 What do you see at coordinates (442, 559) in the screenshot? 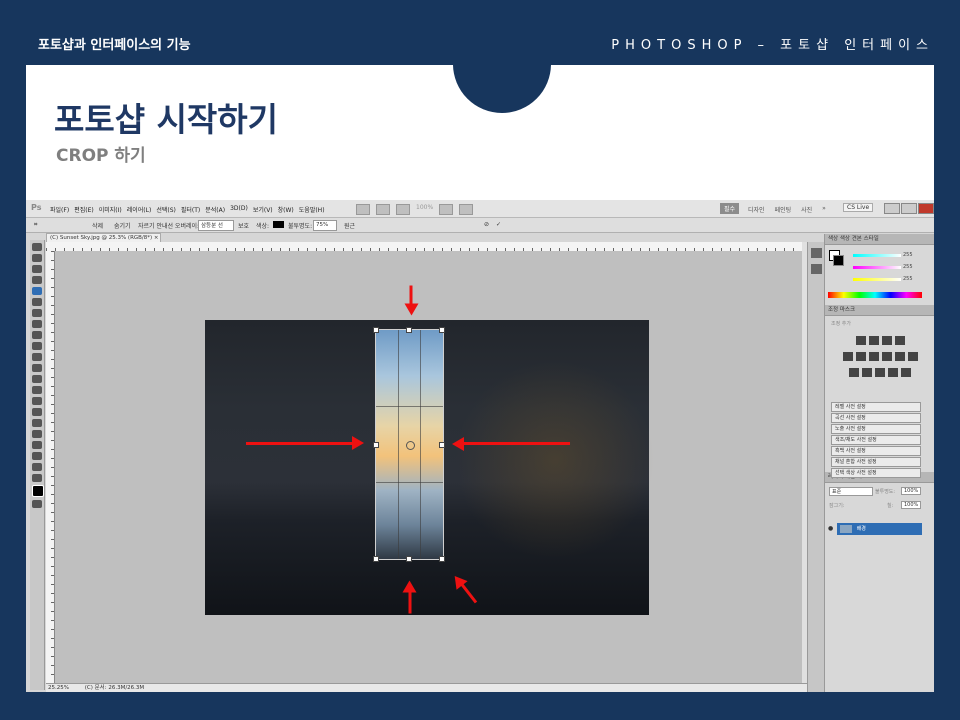
I see `crop-handle-bottom-right` at bounding box center [442, 559].